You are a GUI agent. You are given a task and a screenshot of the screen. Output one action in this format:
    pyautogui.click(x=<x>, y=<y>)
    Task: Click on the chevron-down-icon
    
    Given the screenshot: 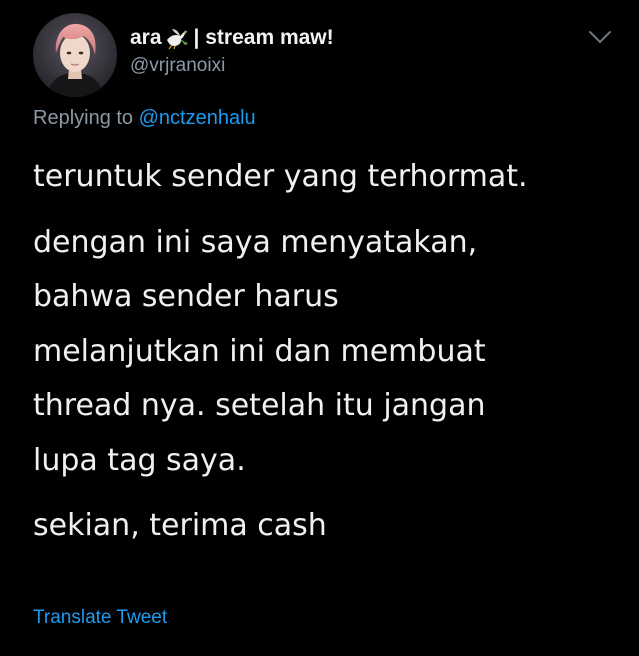 What is the action you would take?
    pyautogui.click(x=600, y=37)
    